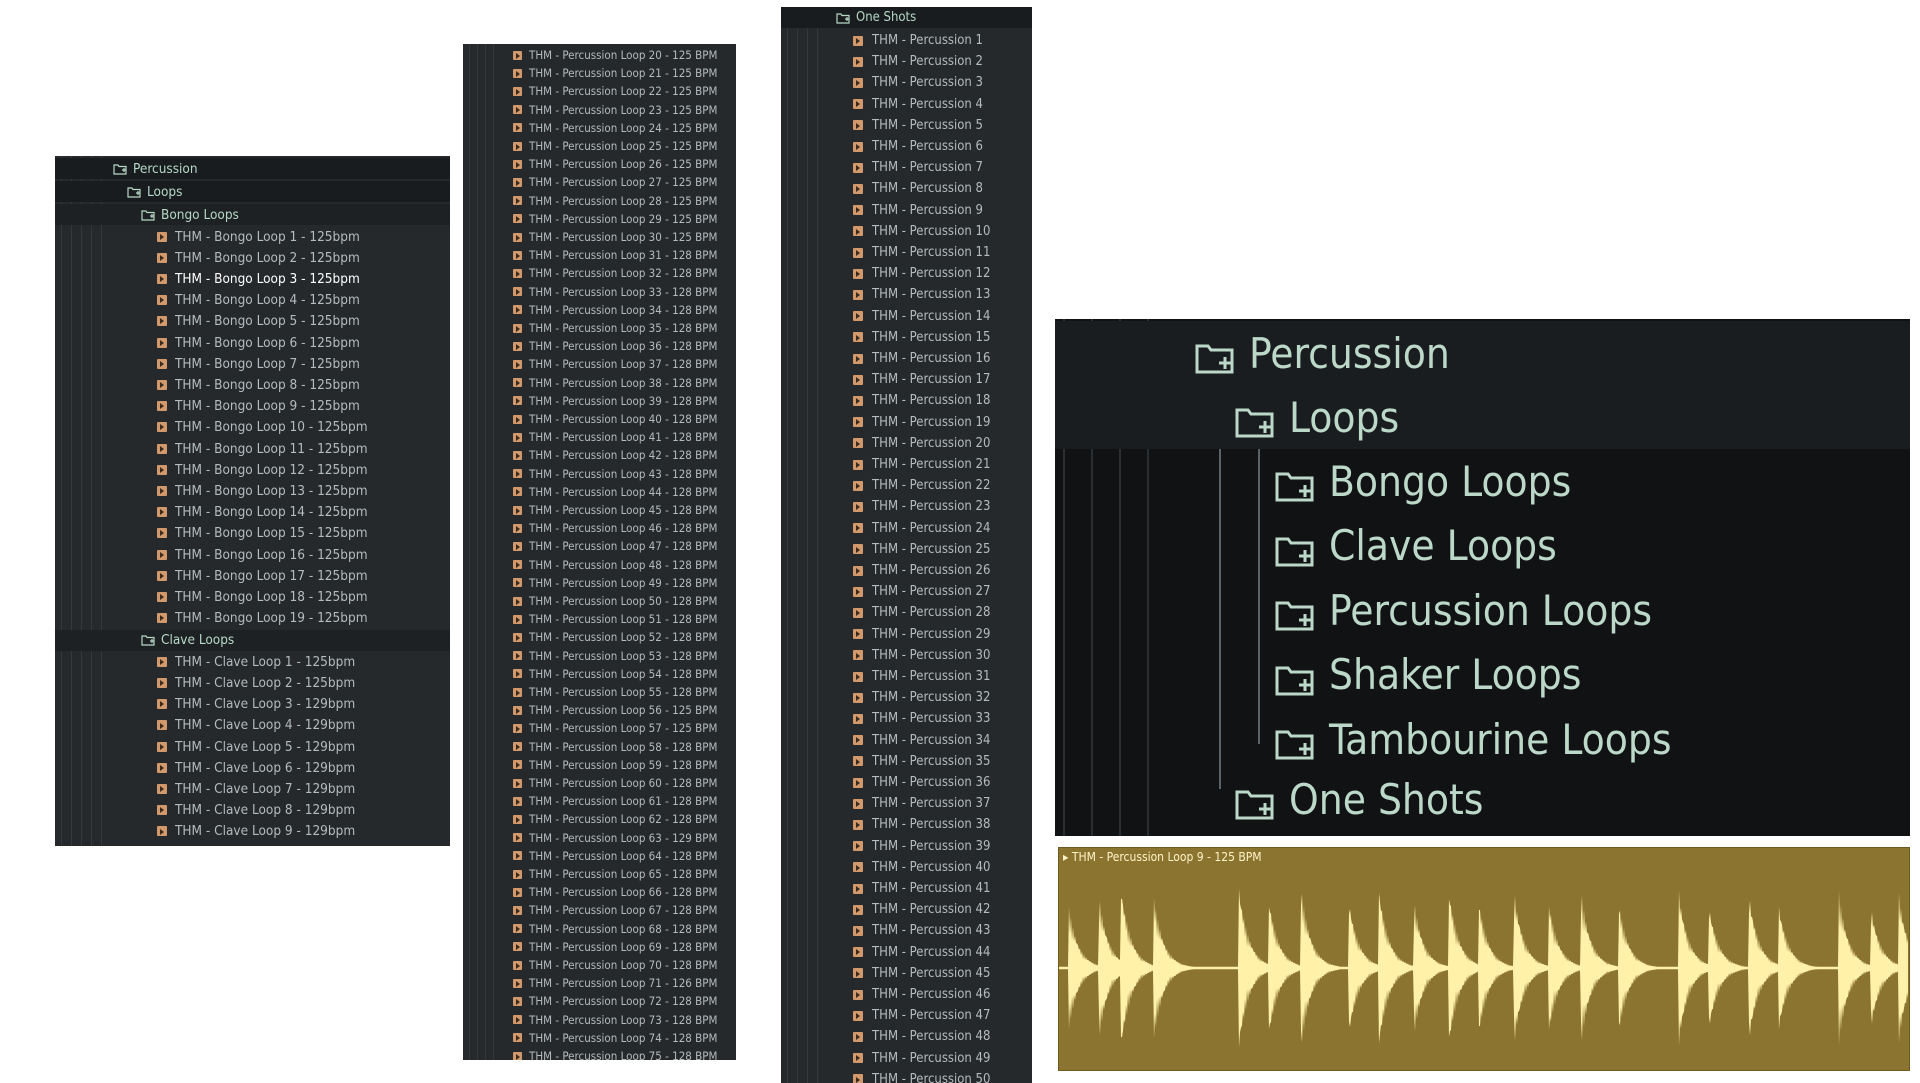  What do you see at coordinates (599, 237) in the screenshot?
I see `file-item: THM - Percussion Loop 30 - 125 BPM` at bounding box center [599, 237].